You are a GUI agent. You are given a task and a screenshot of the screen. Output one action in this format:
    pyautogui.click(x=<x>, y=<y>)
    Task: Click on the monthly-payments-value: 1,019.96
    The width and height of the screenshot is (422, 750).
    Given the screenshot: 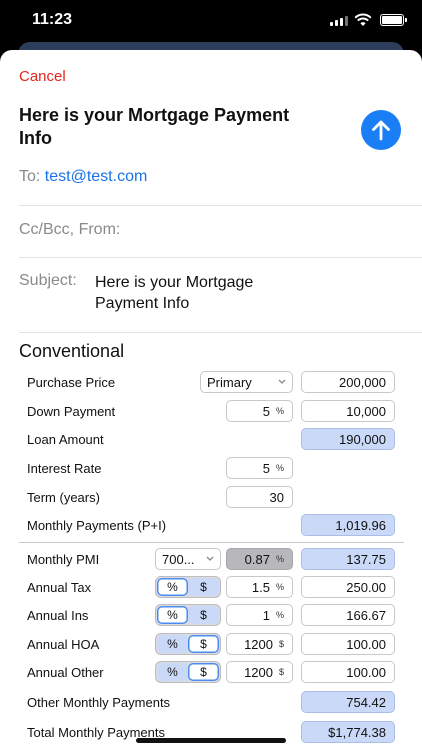 What is the action you would take?
    pyautogui.click(x=348, y=525)
    